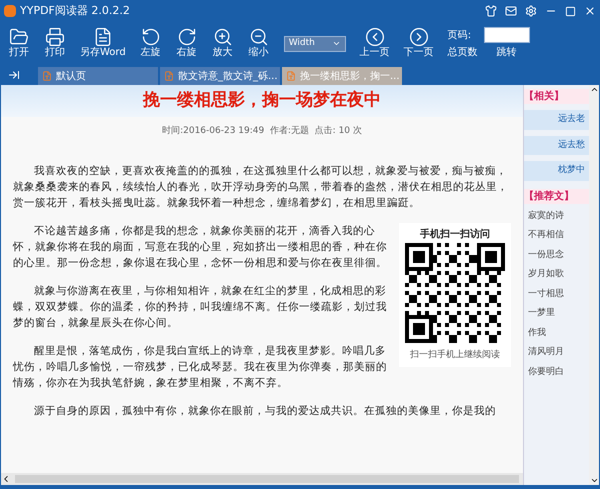 Image resolution: width=600 pixels, height=489 pixels. Describe the element at coordinates (261, 187) in the screenshot. I see `article-paragraph: 我喜欢夜的空缺，更喜欢夜掩盖的的孤独，在这孤独里什么都可以想，就象爱与被爱，痴与被痴，就象桑桑袭来的春风，续续怡人的春光，吹开浮动身旁的乌黑，带着春的盎然，潜伏在相思的花丛里，赏一簇花开，看枝头摇曳吐蕊。就象我怀着一种想念，缠绵着梦幻，在相思里蹁跹。` at that location.